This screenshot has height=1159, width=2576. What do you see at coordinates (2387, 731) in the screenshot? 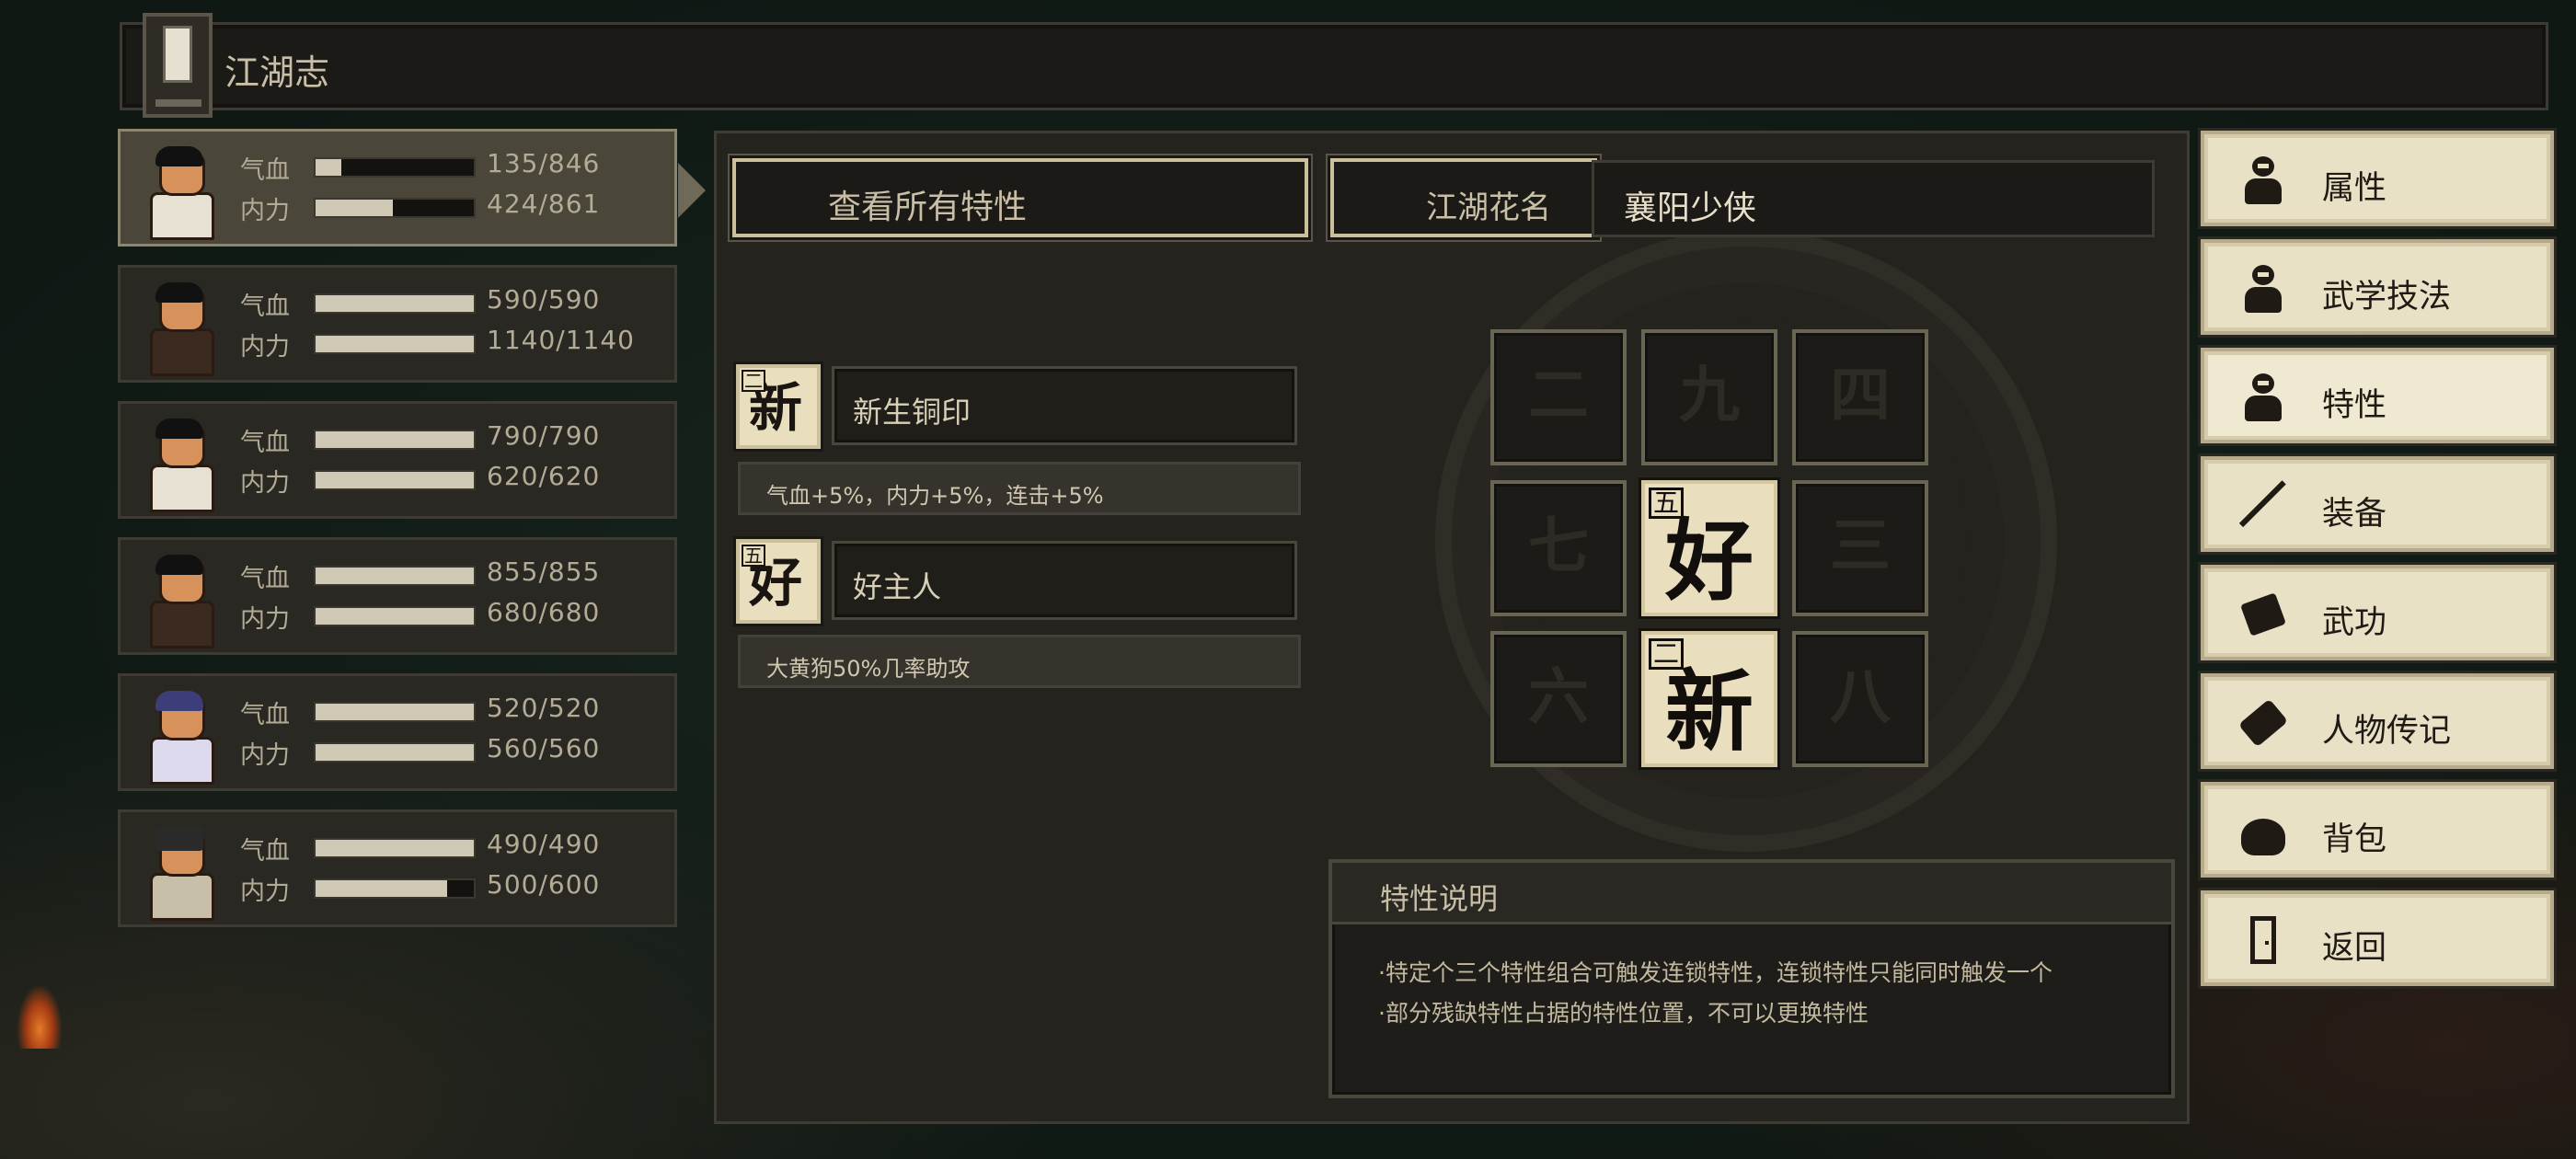
I see `menu-label: 人物传记` at bounding box center [2387, 731].